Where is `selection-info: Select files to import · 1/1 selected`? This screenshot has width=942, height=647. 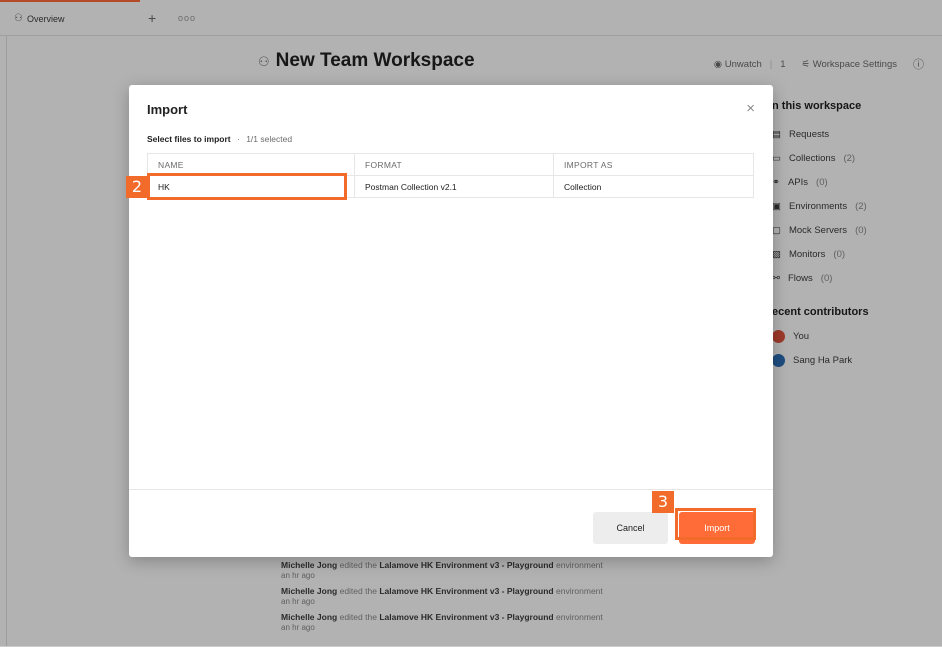
selection-info: Select files to import · 1/1 selected is located at coordinates (219, 139).